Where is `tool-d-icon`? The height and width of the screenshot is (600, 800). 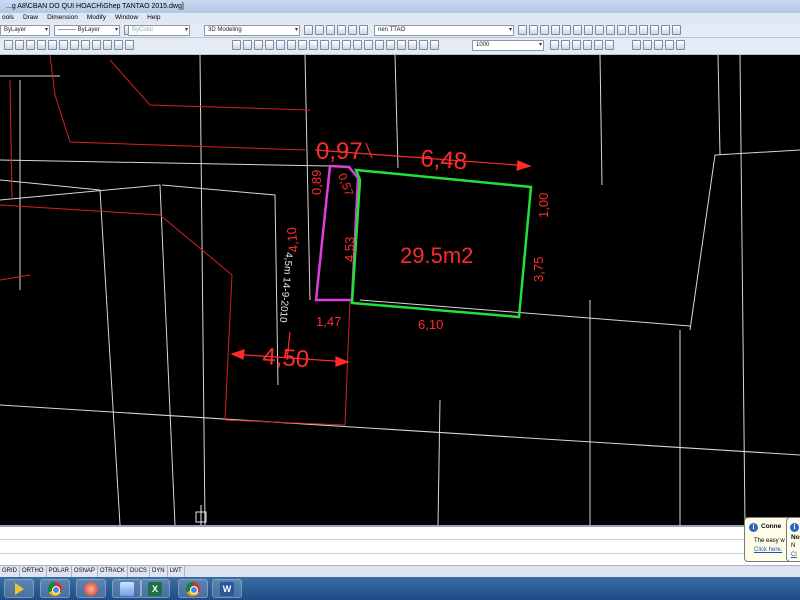
tool-d-icon is located at coordinates (669, 45).